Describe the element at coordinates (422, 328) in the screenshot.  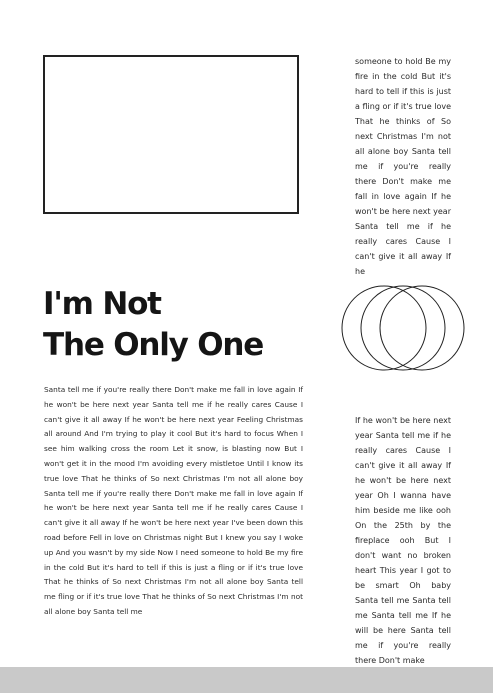
I see `circle-right` at that location.